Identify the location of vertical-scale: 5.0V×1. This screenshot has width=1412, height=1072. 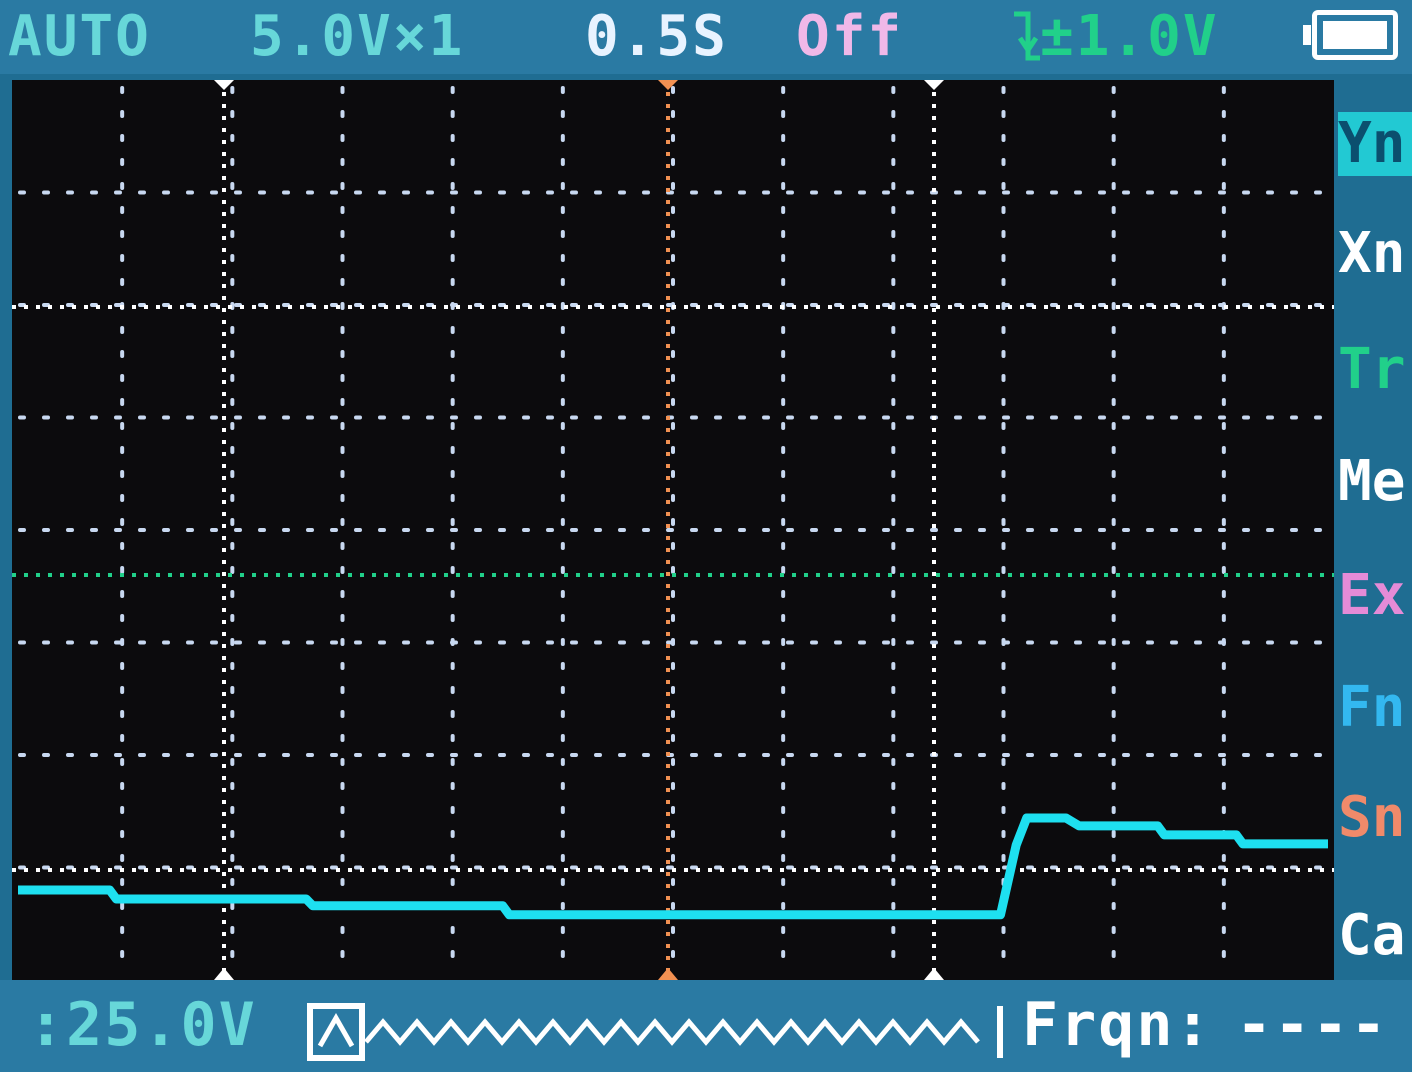
(357, 37).